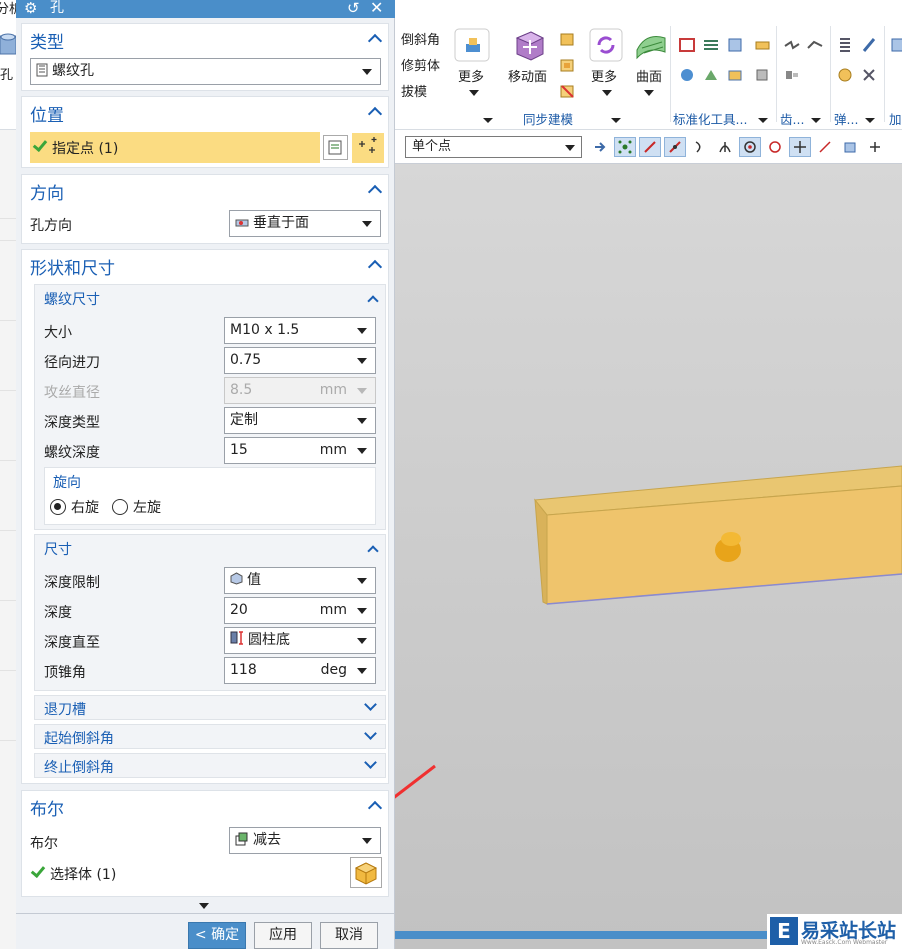 This screenshot has width=902, height=949. What do you see at coordinates (650, 147) in the screenshot?
I see `endpoint-snap-icon` at bounding box center [650, 147].